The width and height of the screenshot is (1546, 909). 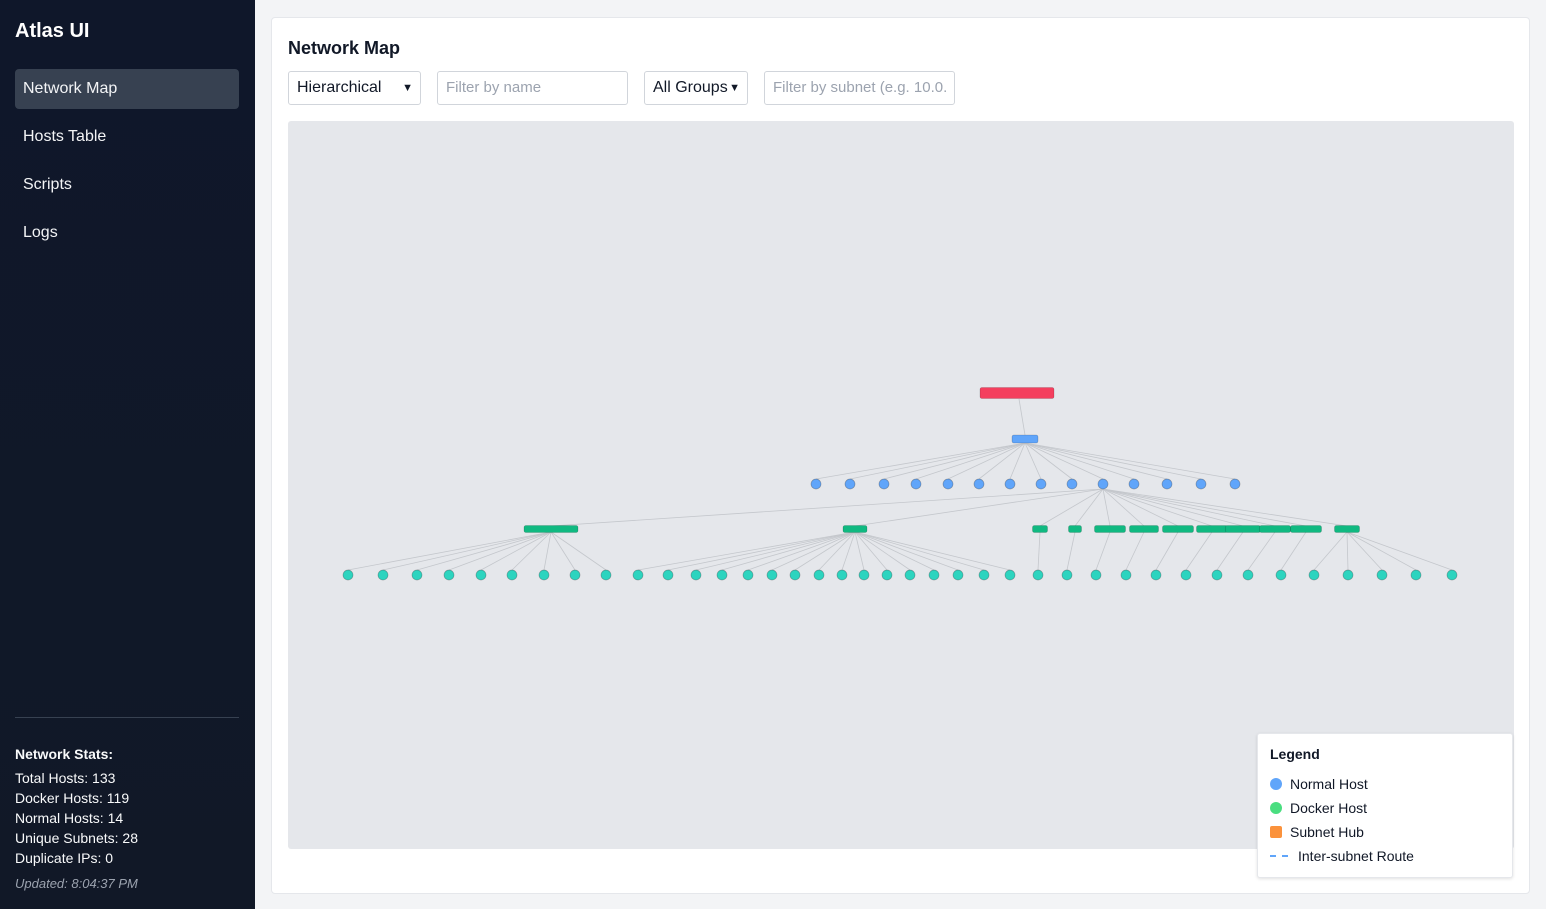 I want to click on sidebar-item-network-map: Network Map, so click(x=127, y=89).